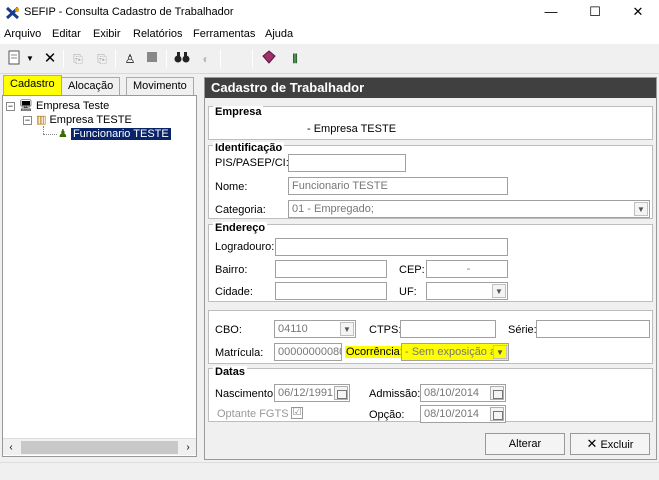 The width and height of the screenshot is (659, 480). I want to click on alterar-button: Alterar, so click(525, 444).